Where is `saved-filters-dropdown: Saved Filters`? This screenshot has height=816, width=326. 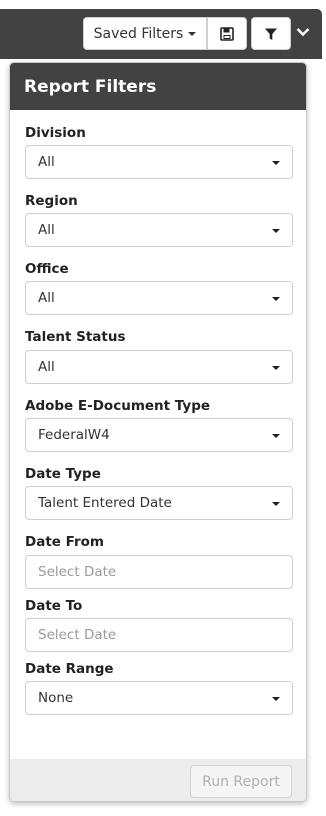
saved-filters-dropdown: Saved Filters is located at coordinates (145, 33).